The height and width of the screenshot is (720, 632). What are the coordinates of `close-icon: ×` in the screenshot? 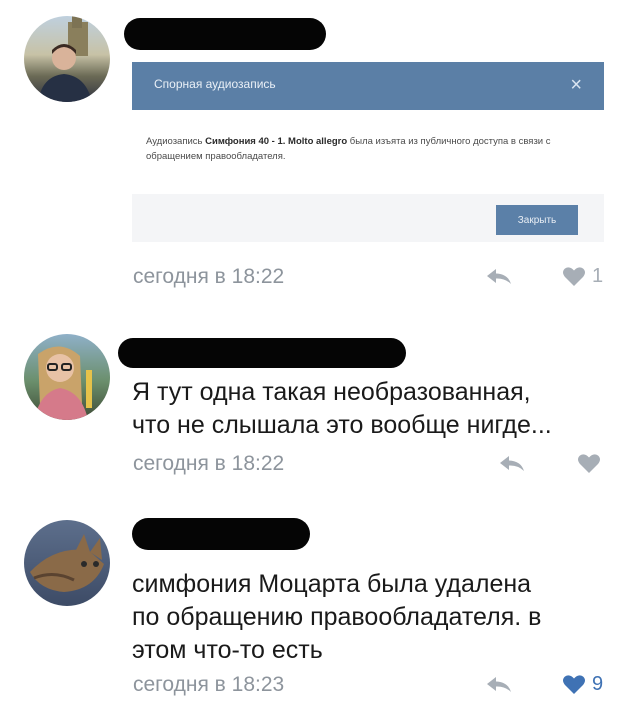 It's located at (576, 85).